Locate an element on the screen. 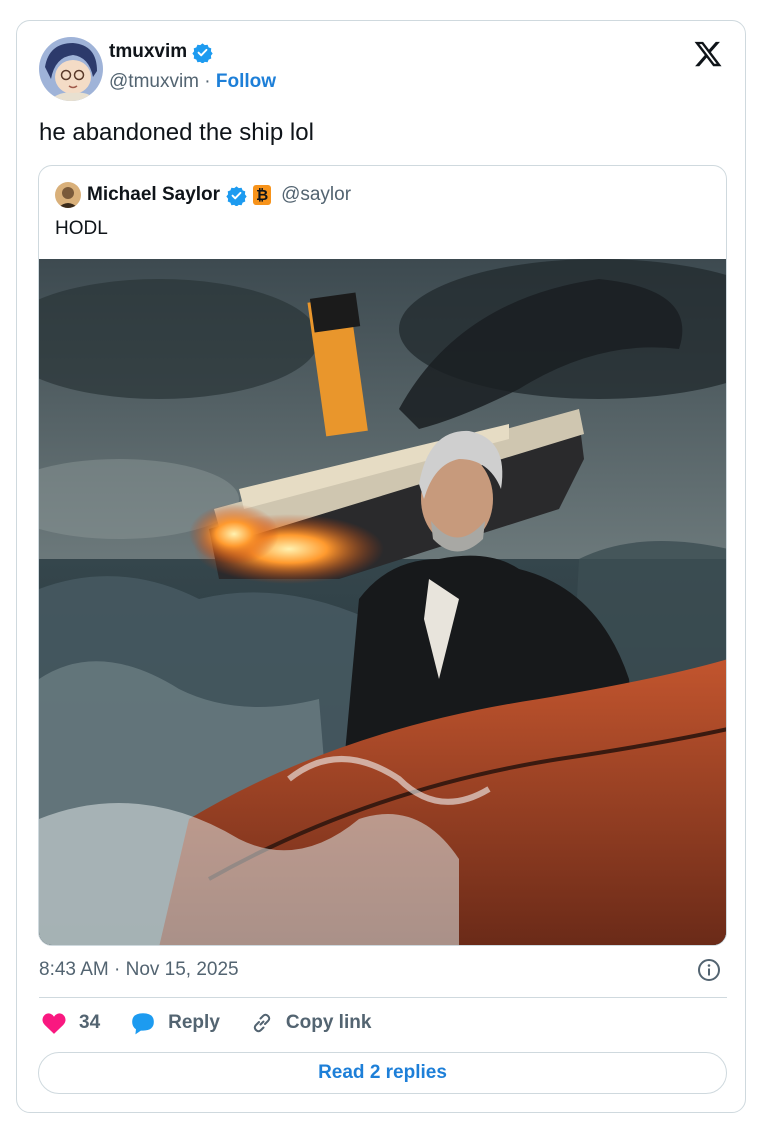 This screenshot has width=764, height=1134. quoted-tweet-header: Michael Saylor ₿ @saylor is located at coordinates (203, 195).